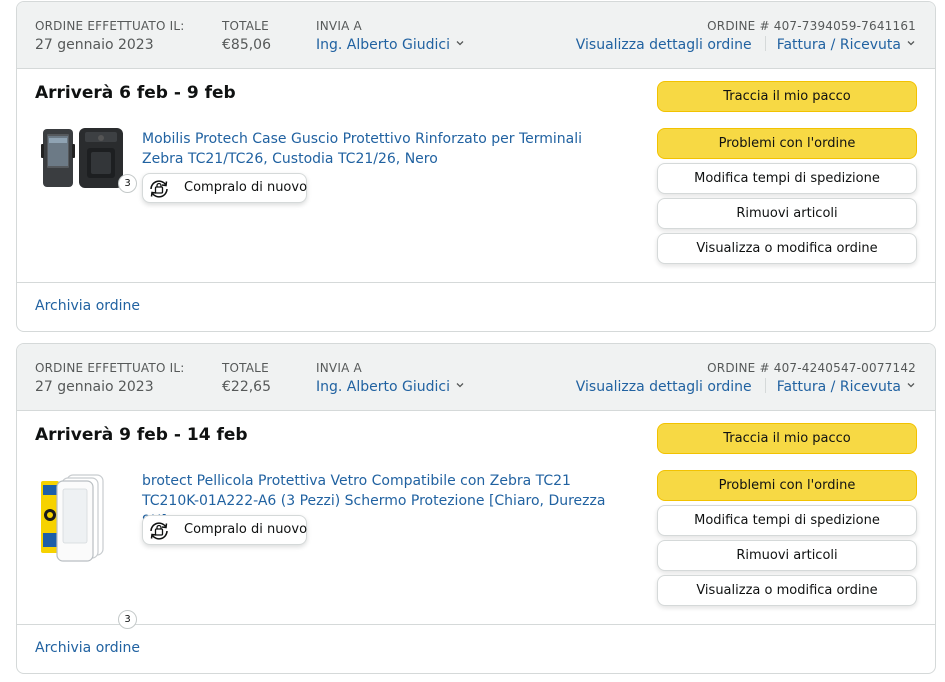 The image size is (945, 682). What do you see at coordinates (127, 183) in the screenshot?
I see `quantity-badge: 3` at bounding box center [127, 183].